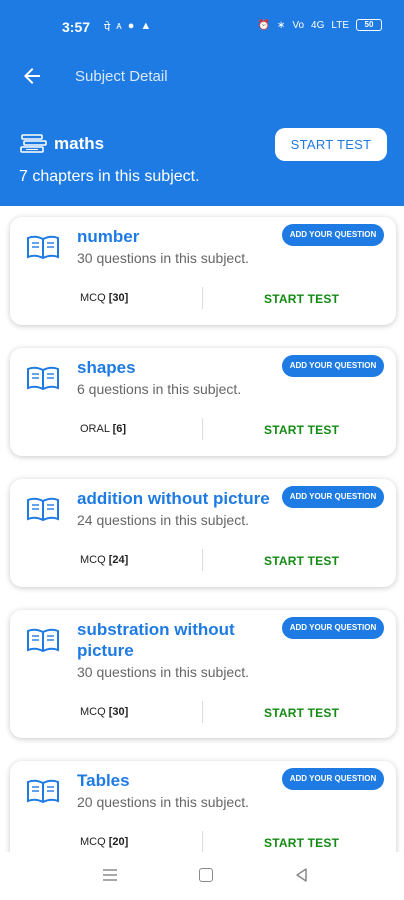  I want to click on chapter-title: substration without picture, so click(156, 640).